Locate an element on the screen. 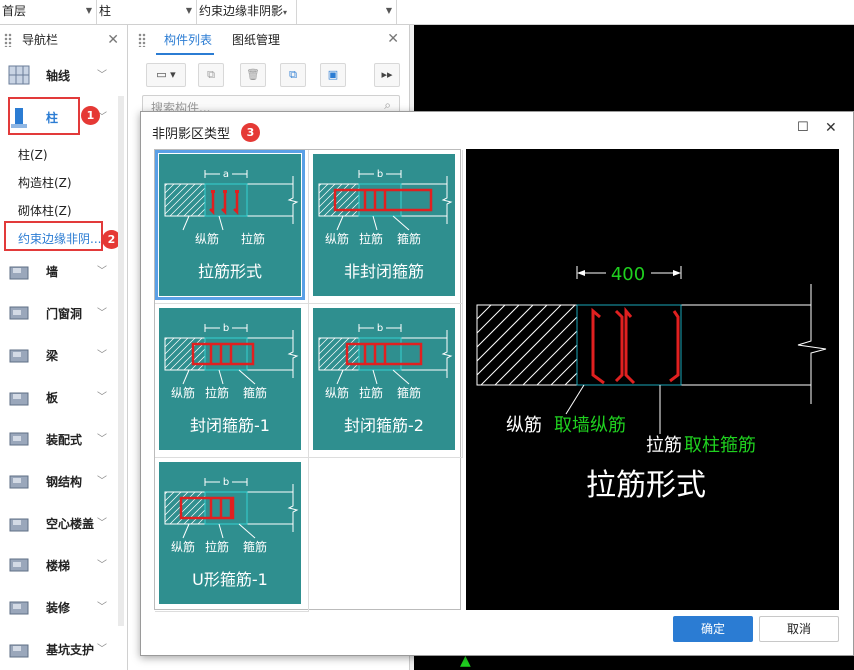  option-cell-2: b 纵筋 拉筋 箍筋 封闭箍筋-1 is located at coordinates (232, 381).